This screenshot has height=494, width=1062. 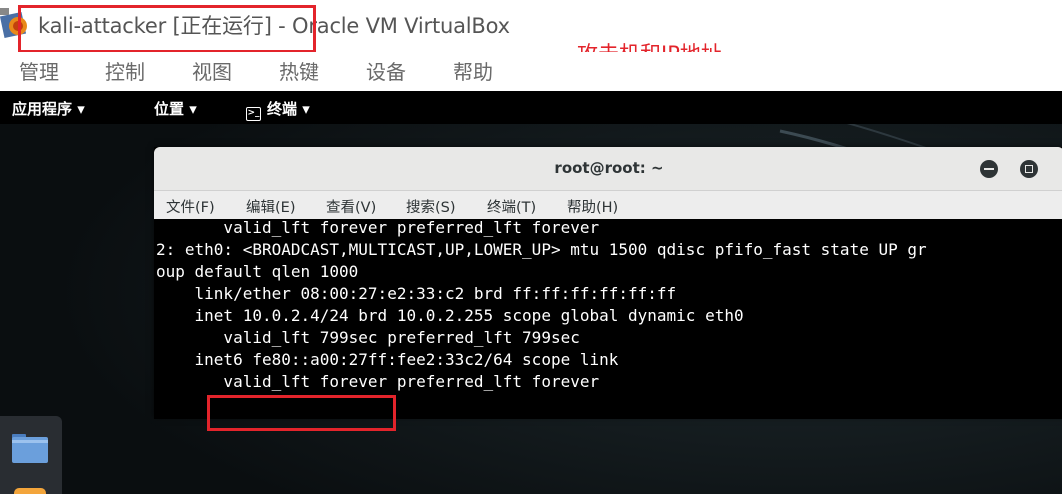 What do you see at coordinates (511, 206) in the screenshot?
I see `term-menu-terminal: 终端(T)` at bounding box center [511, 206].